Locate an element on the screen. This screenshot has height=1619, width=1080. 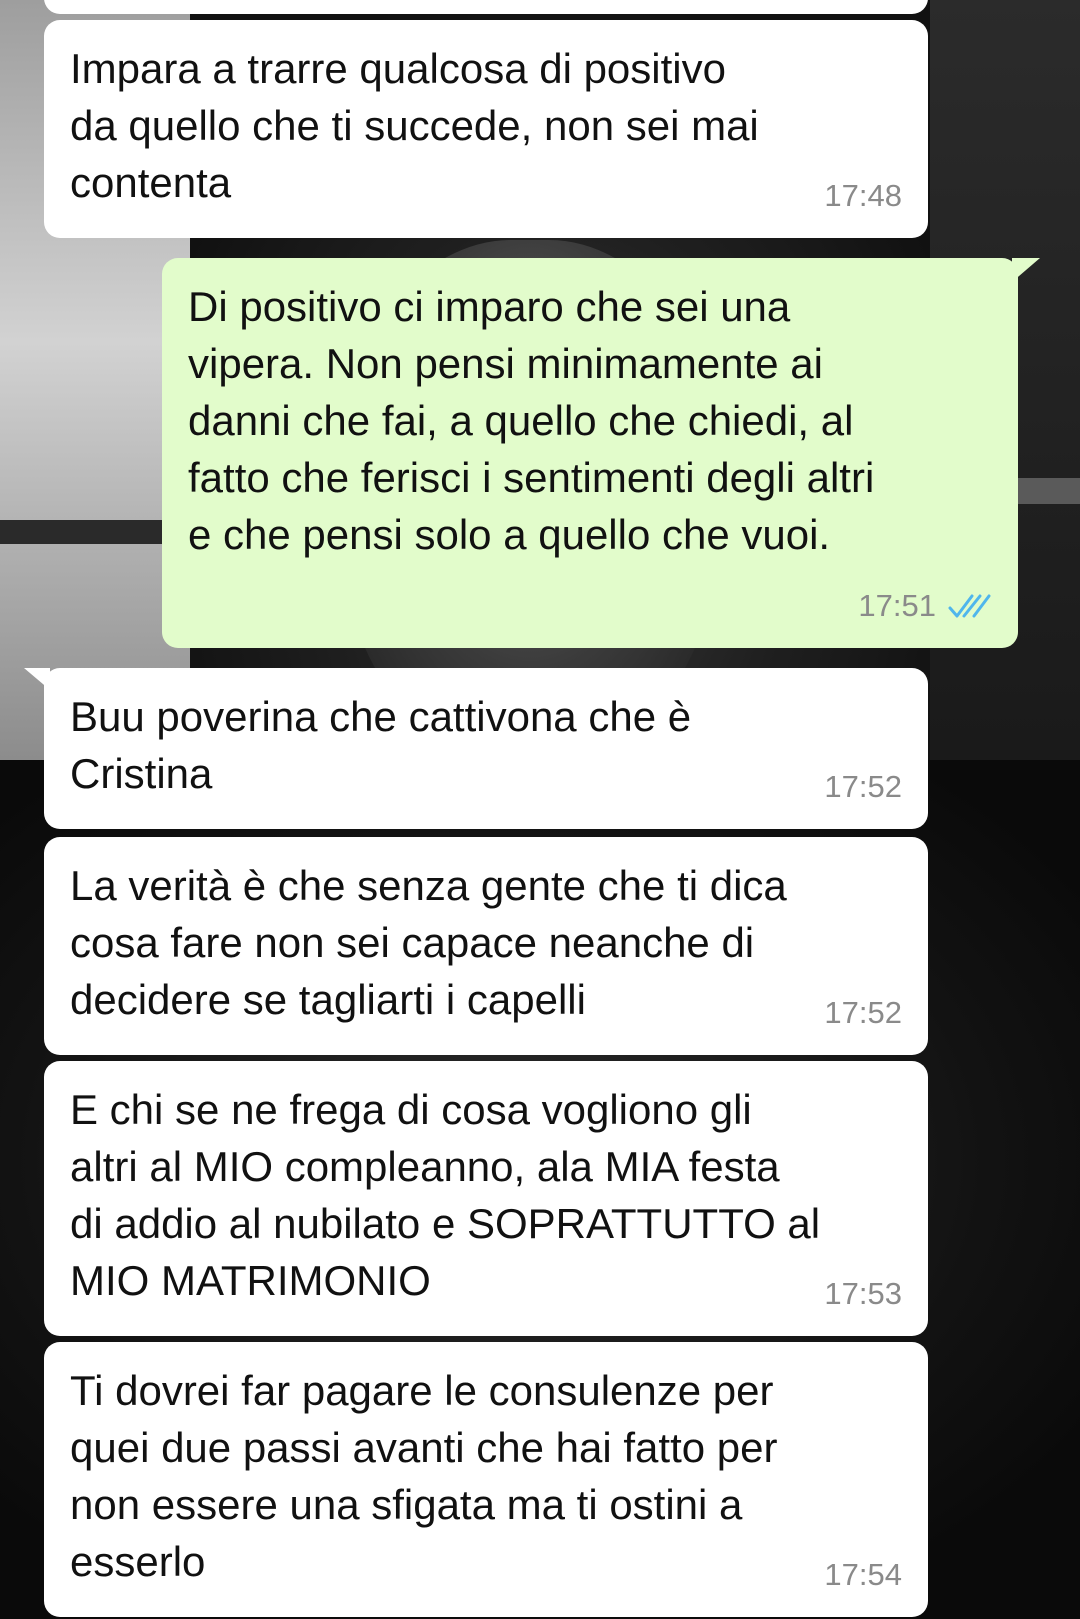
double-check-read-icon is located at coordinates (969, 605).